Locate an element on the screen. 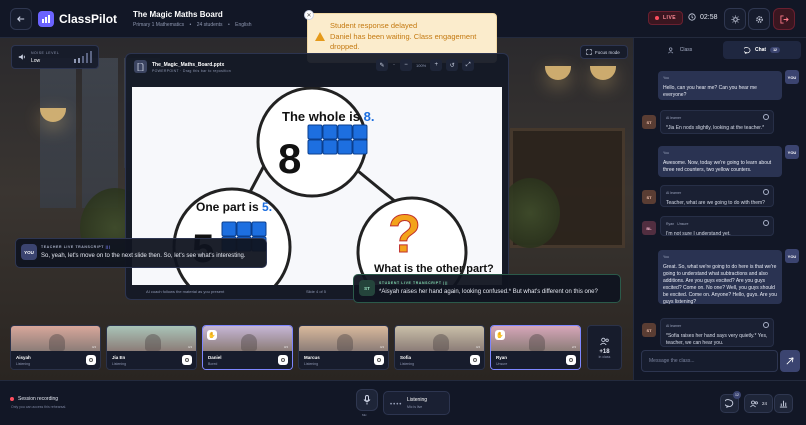 This screenshot has width=806, height=425. participant-name: Daniel is located at coordinates (215, 357).